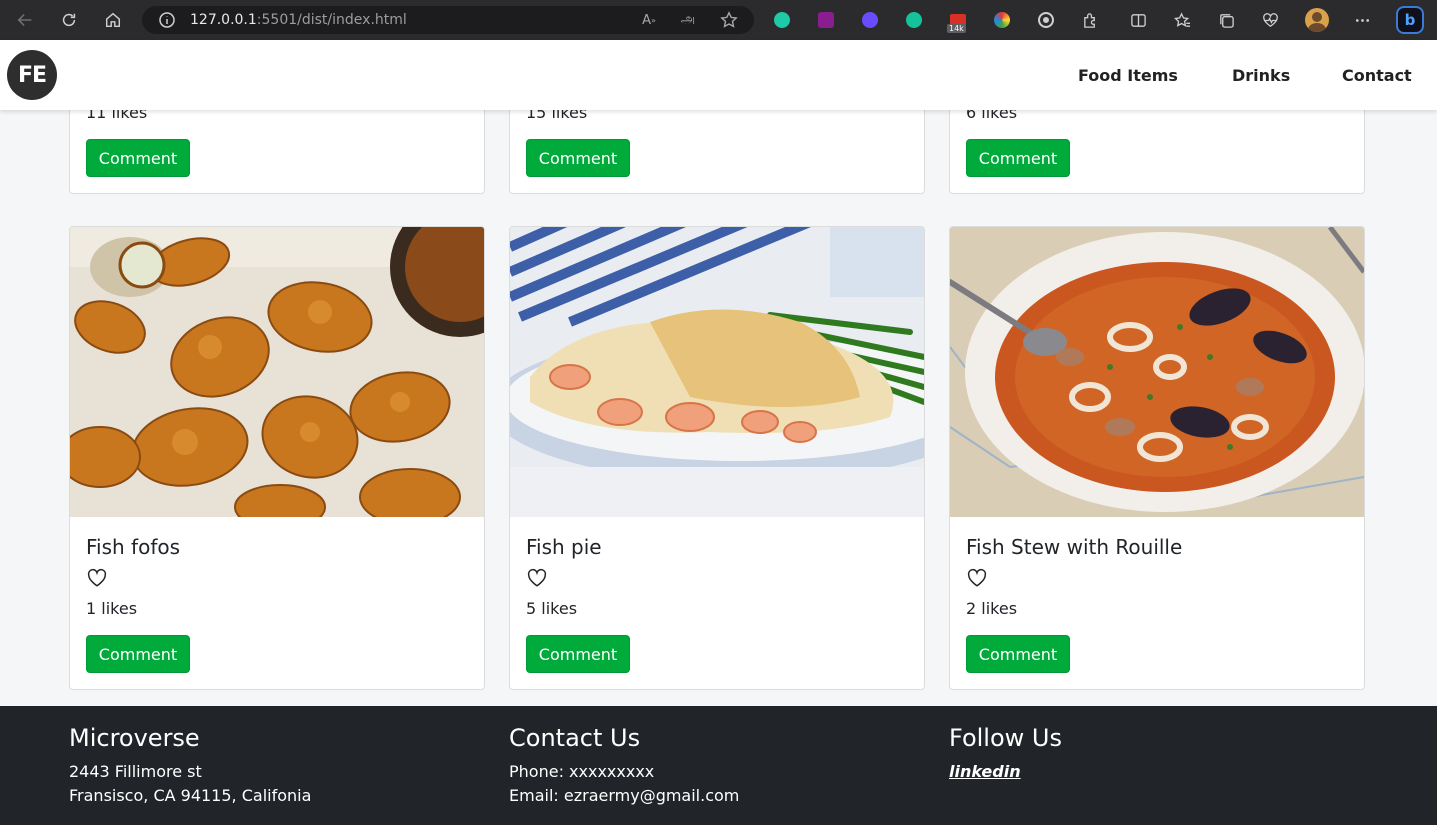 This screenshot has width=1437, height=825. Describe the element at coordinates (112, 608) in the screenshot. I see `likes-count: 1 likes` at that location.